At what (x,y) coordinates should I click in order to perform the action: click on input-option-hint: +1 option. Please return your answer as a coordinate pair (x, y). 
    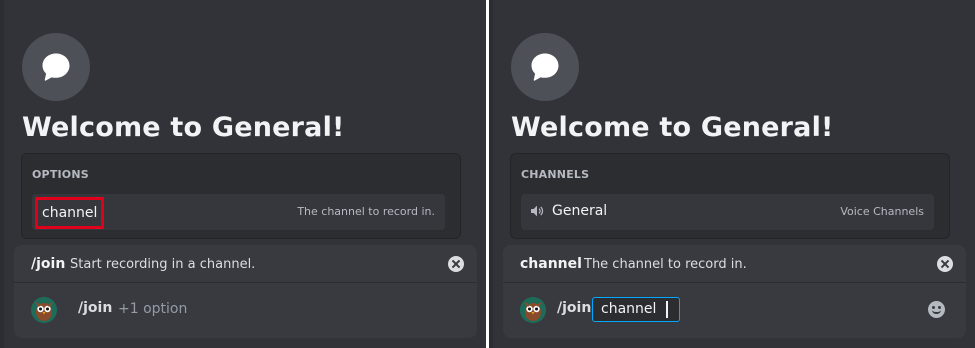
    Looking at the image, I should click on (153, 309).